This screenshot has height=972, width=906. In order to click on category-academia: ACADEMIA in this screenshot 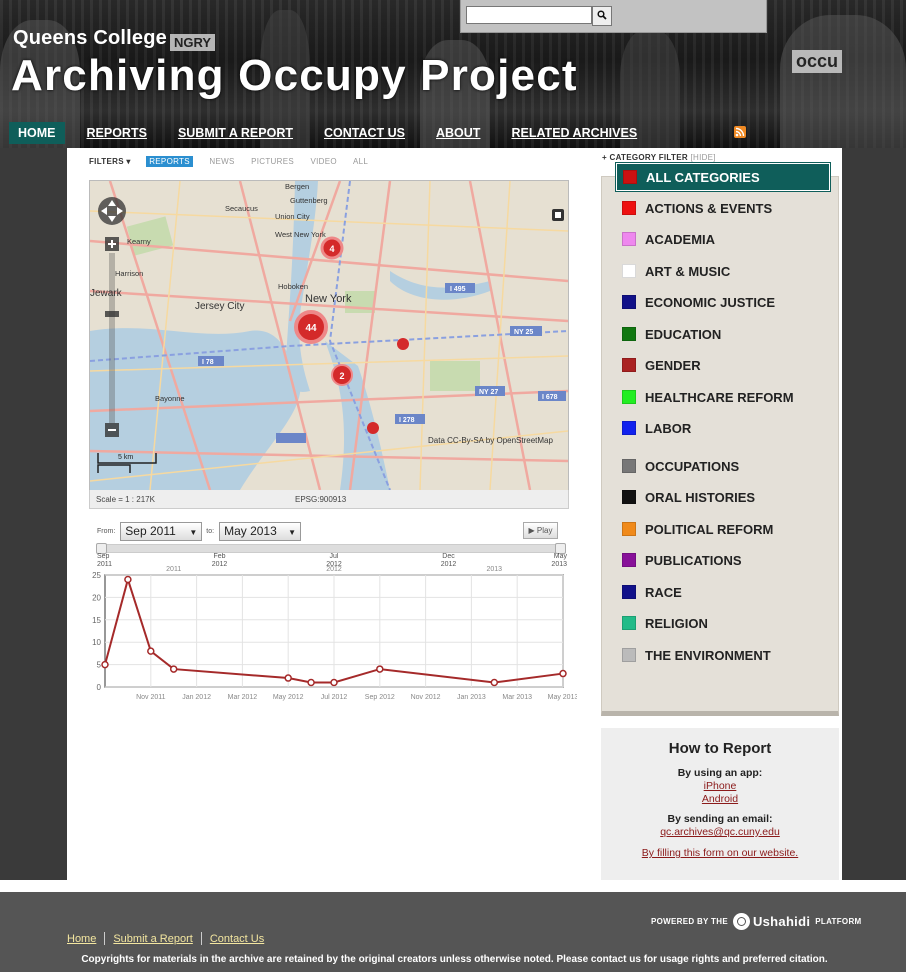, I will do `click(722, 239)`.